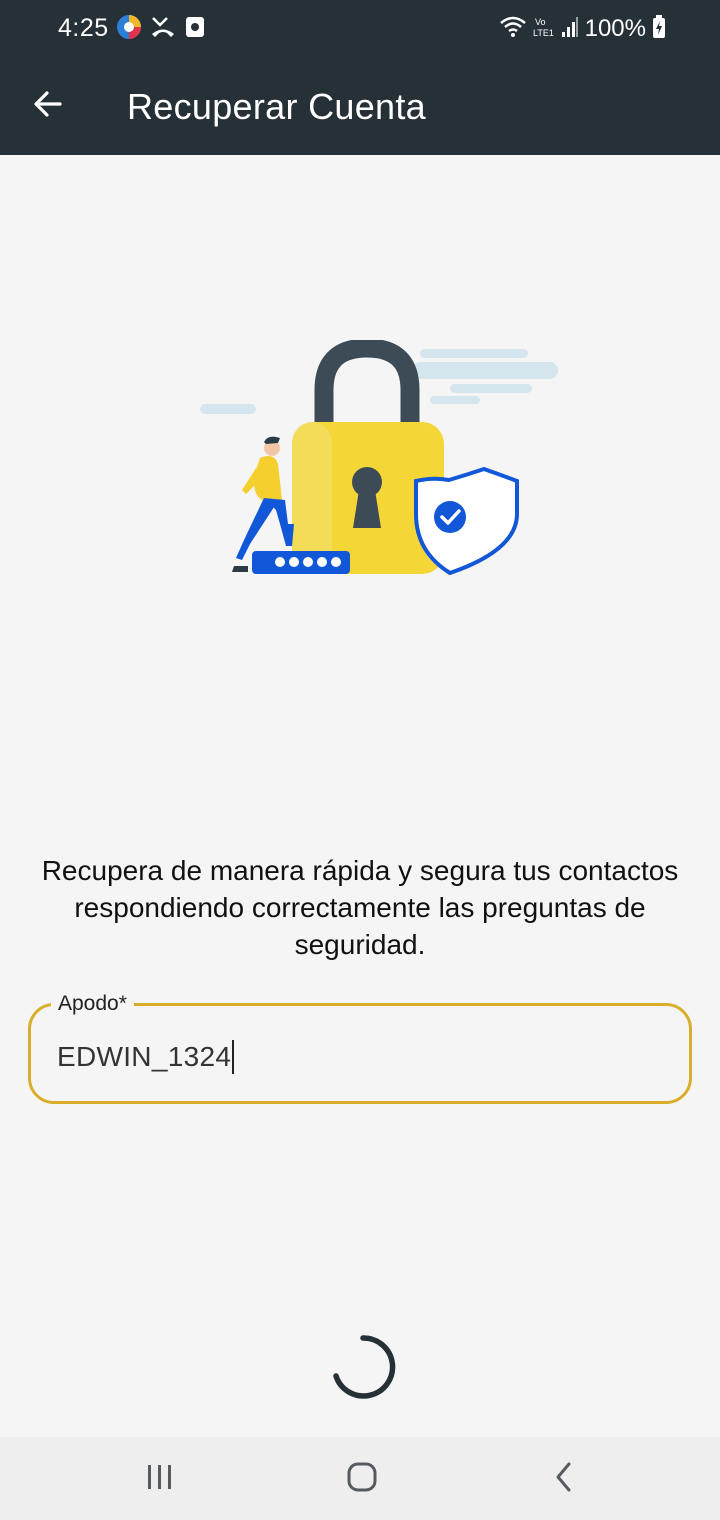 This screenshot has height=1520, width=720. I want to click on notification-icons, so click(161, 29).